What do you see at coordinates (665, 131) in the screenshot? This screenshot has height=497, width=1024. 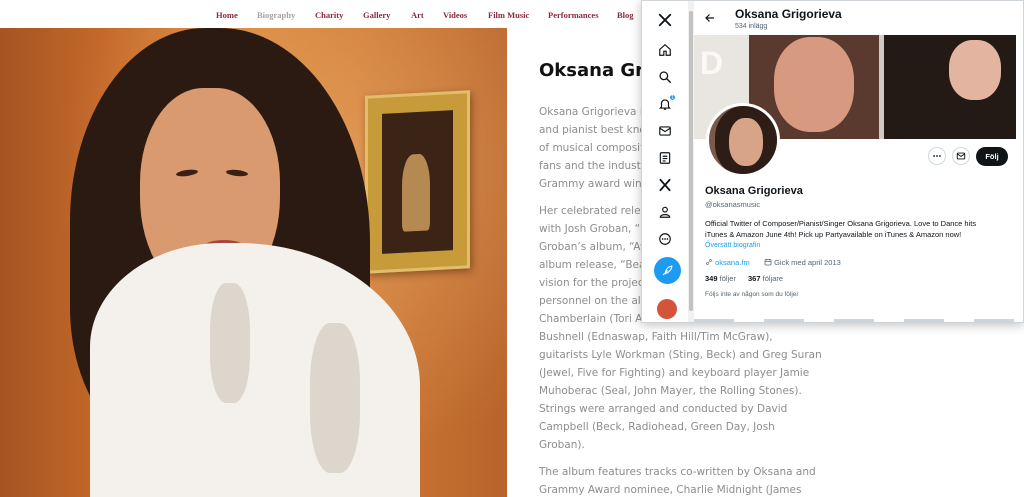 I see `messages-icon` at bounding box center [665, 131].